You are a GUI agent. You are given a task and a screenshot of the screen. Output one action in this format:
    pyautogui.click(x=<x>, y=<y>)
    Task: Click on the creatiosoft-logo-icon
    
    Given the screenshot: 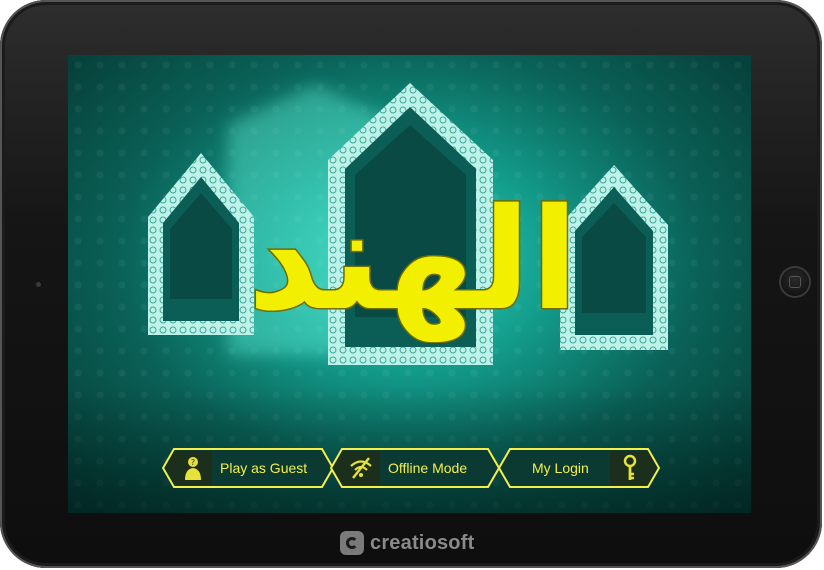 What is the action you would take?
    pyautogui.click(x=352, y=543)
    